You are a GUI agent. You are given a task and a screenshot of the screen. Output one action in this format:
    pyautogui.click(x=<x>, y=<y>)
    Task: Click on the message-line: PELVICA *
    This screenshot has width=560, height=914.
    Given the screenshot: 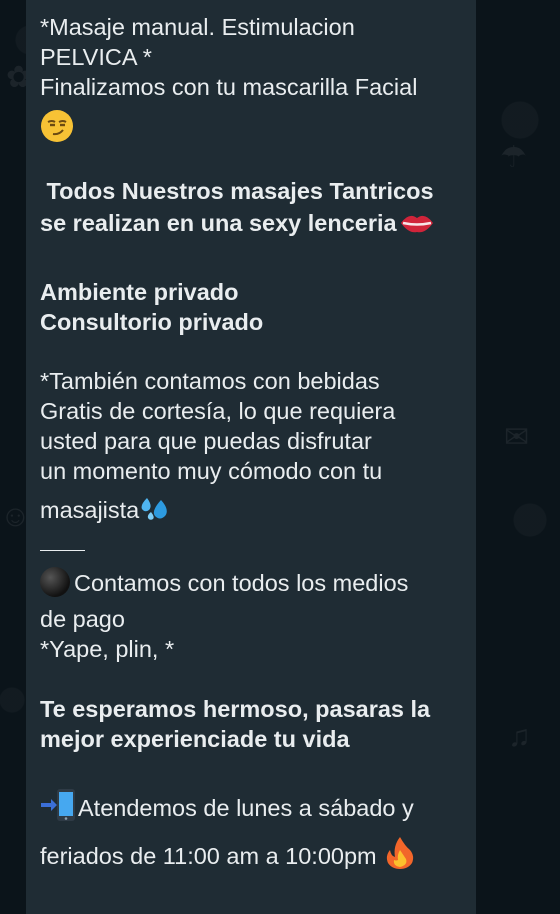 What is the action you would take?
    pyautogui.click(x=96, y=57)
    